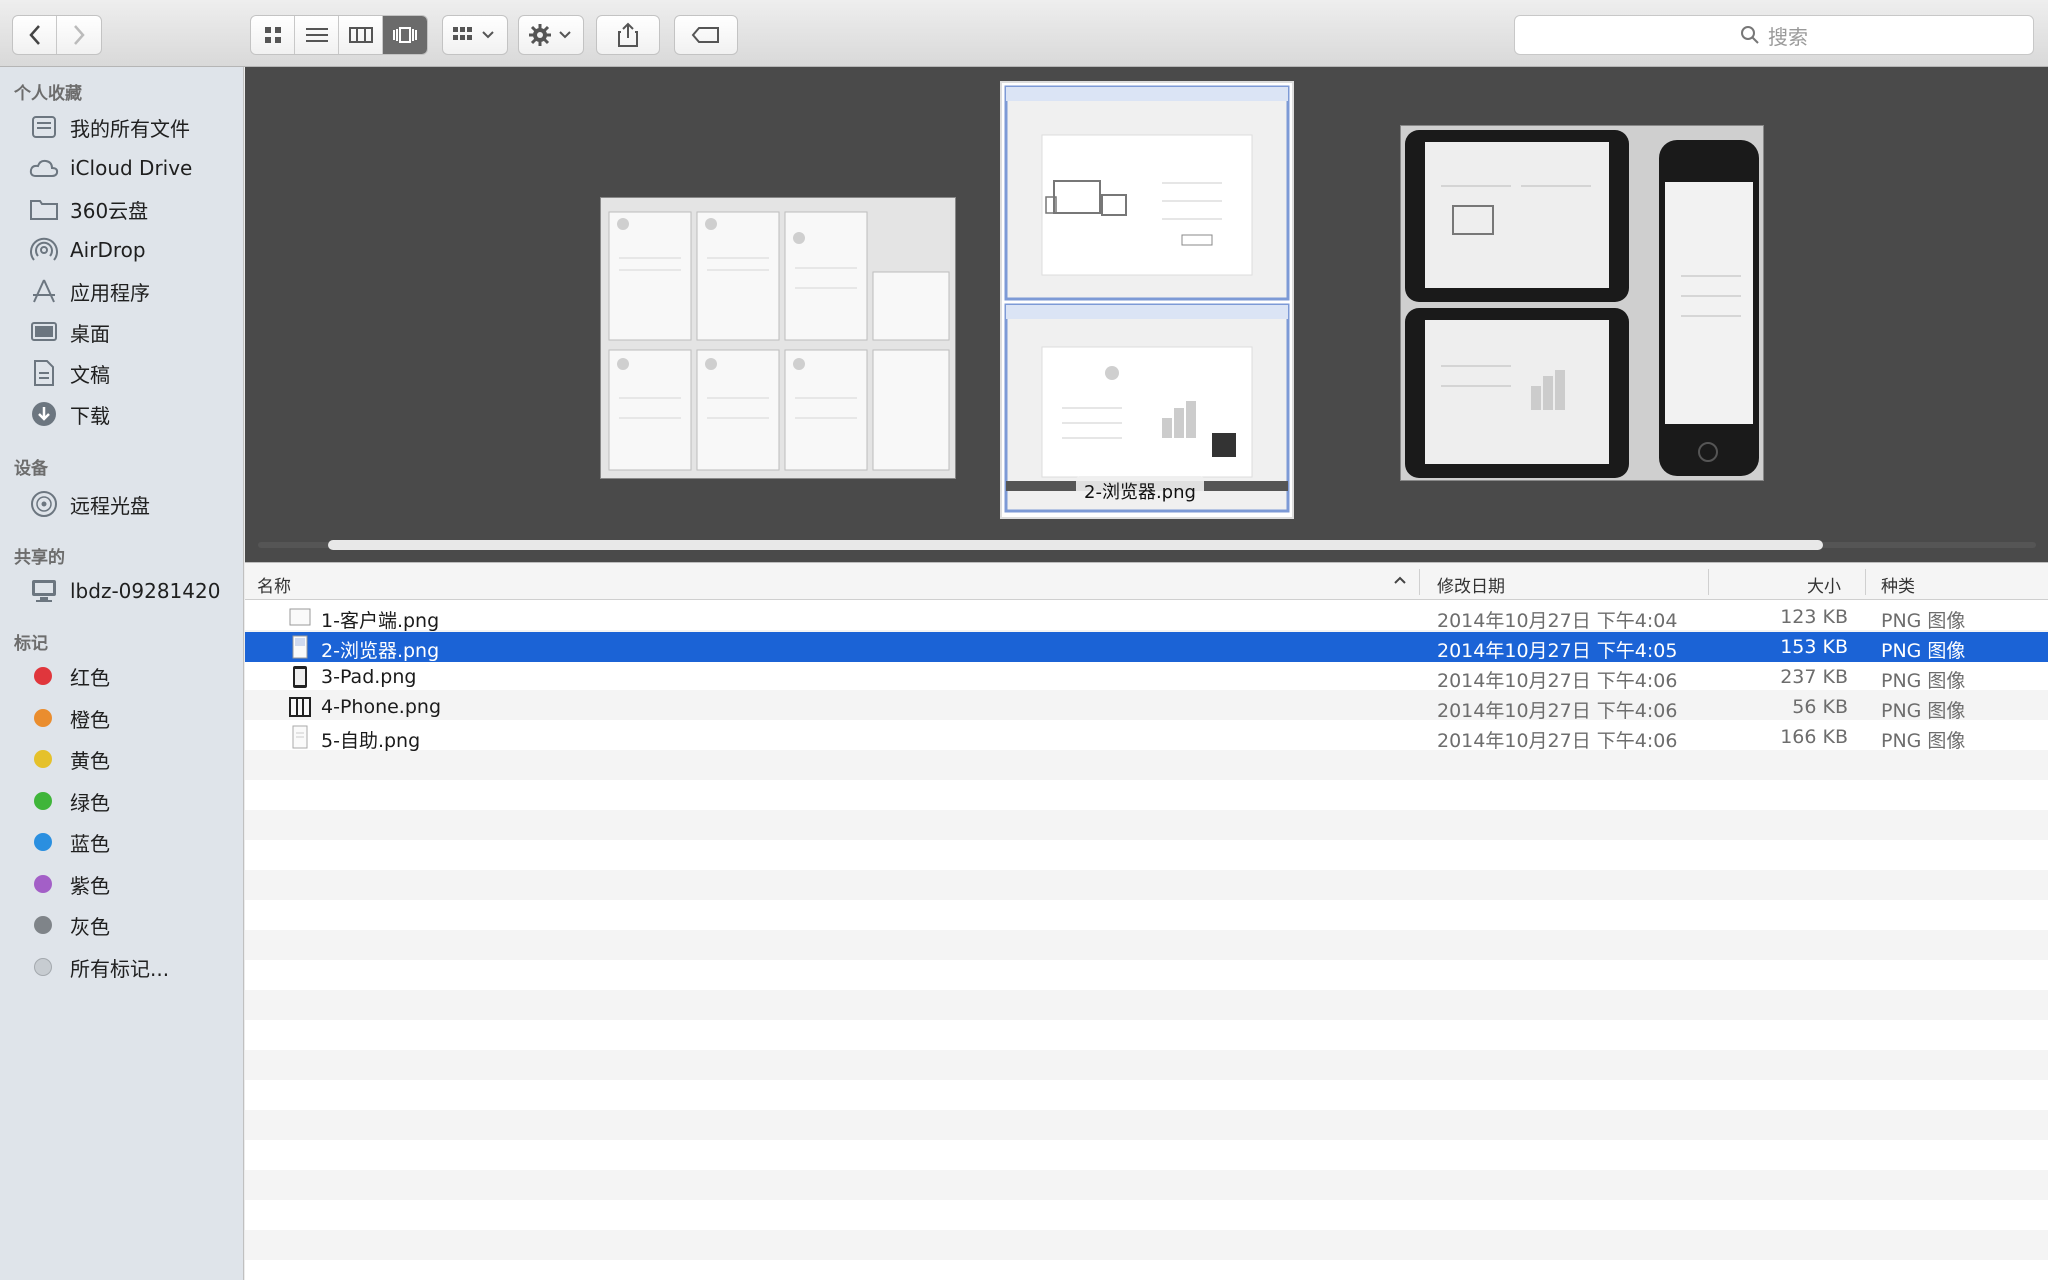 The height and width of the screenshot is (1280, 2048). What do you see at coordinates (1898, 584) in the screenshot?
I see `column-header-kind: 种类` at bounding box center [1898, 584].